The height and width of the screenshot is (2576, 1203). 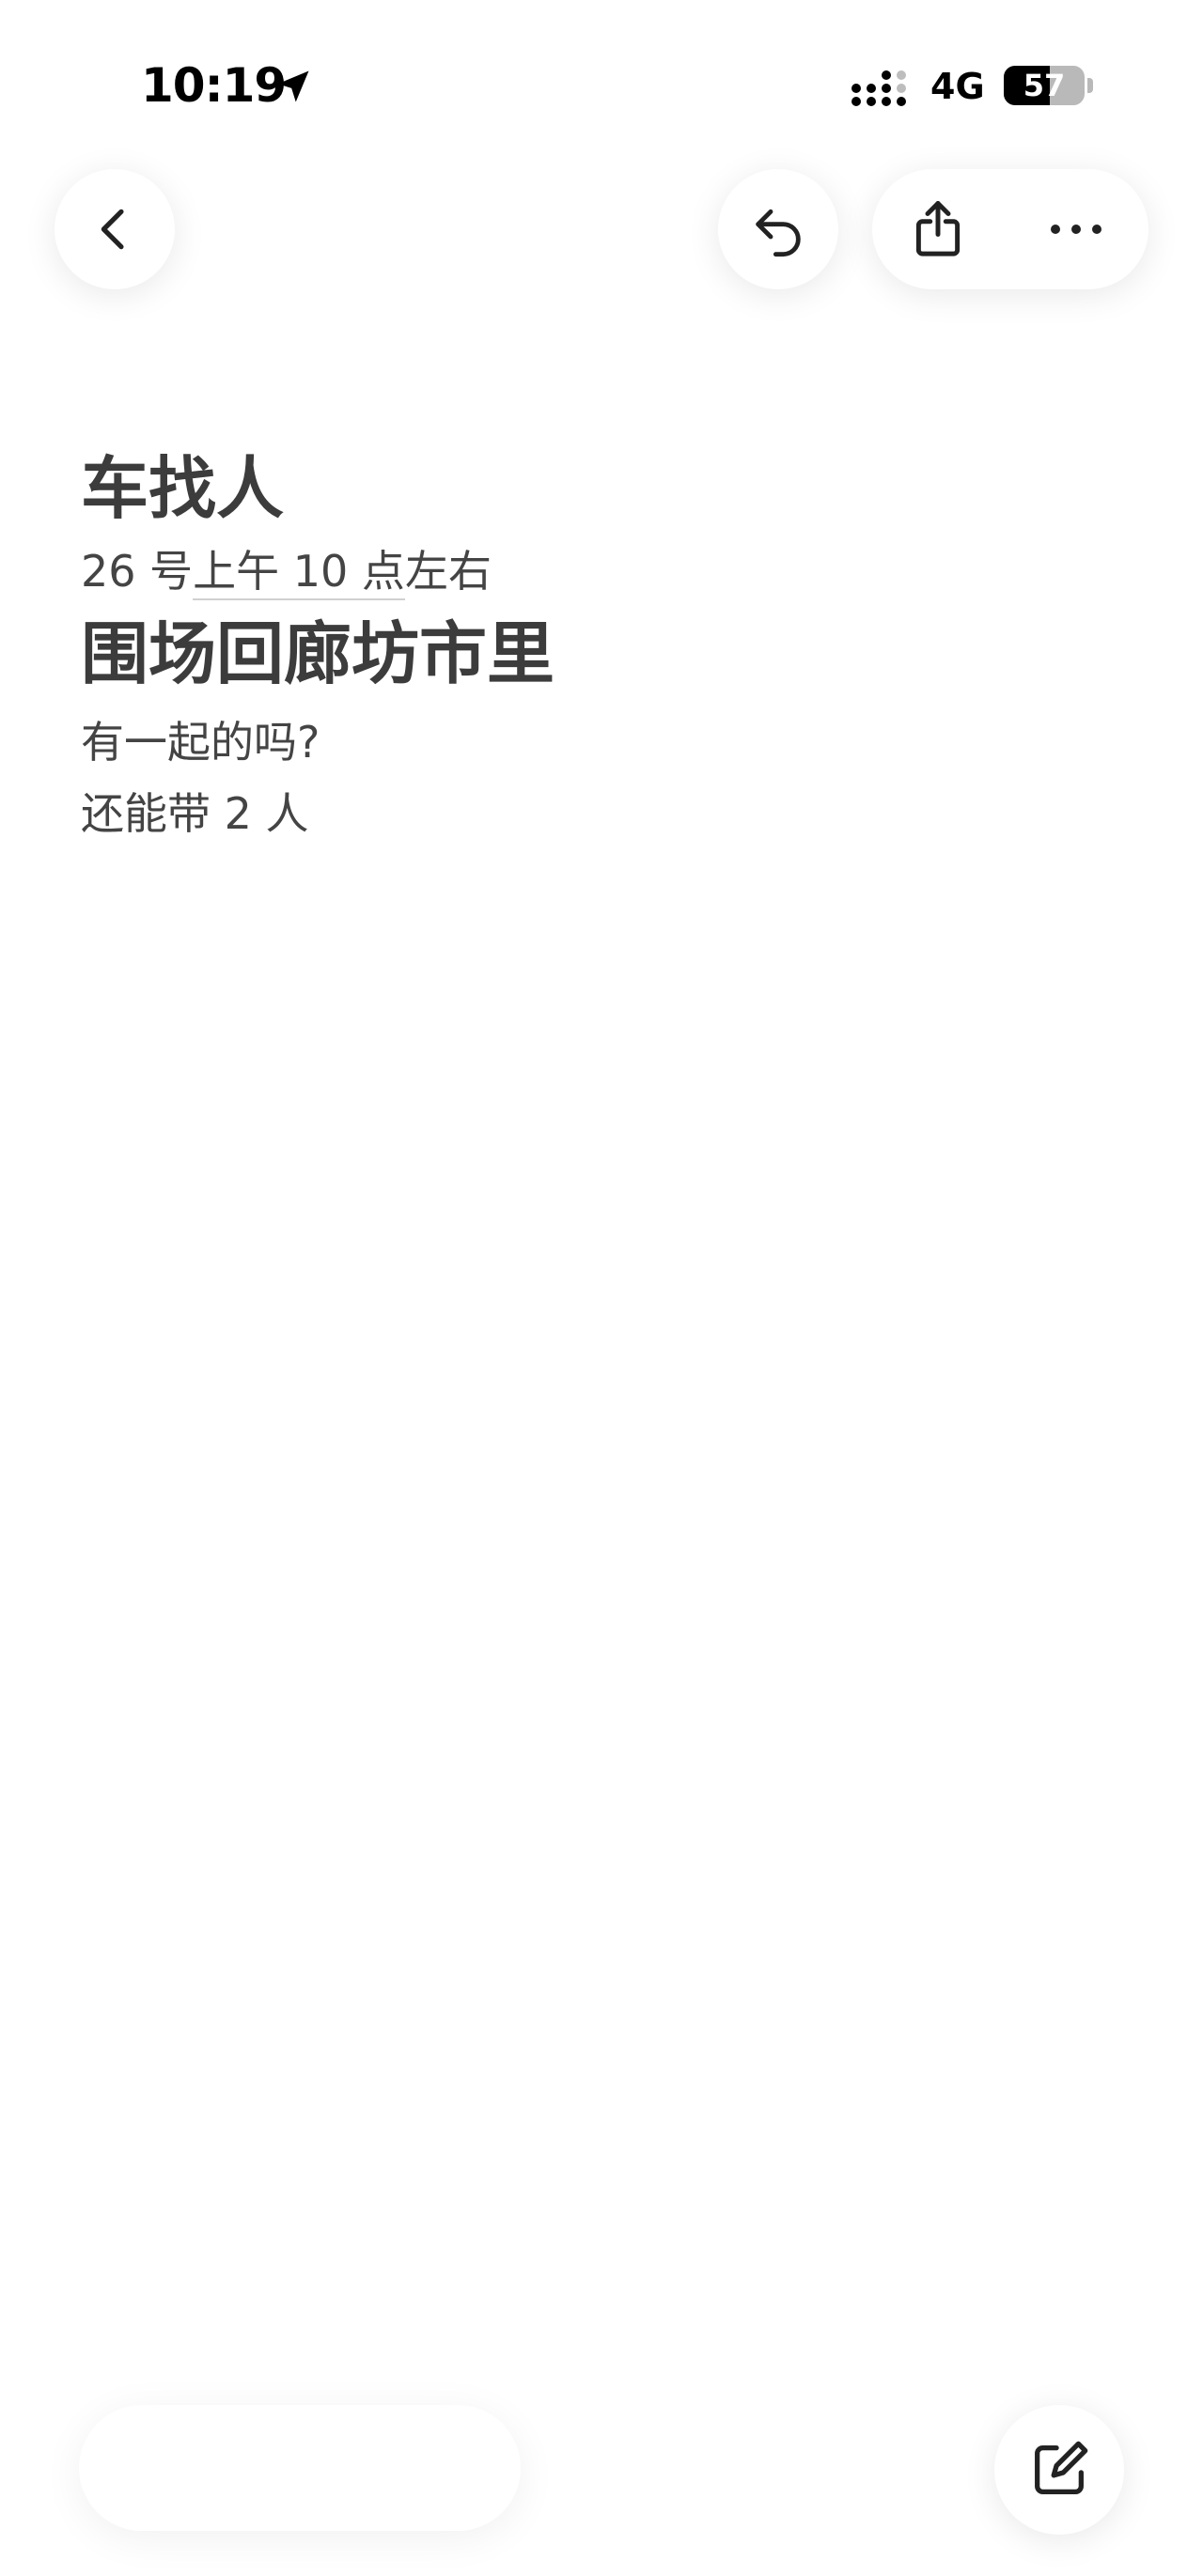 I want to click on chevron-left-icon, so click(x=112, y=229).